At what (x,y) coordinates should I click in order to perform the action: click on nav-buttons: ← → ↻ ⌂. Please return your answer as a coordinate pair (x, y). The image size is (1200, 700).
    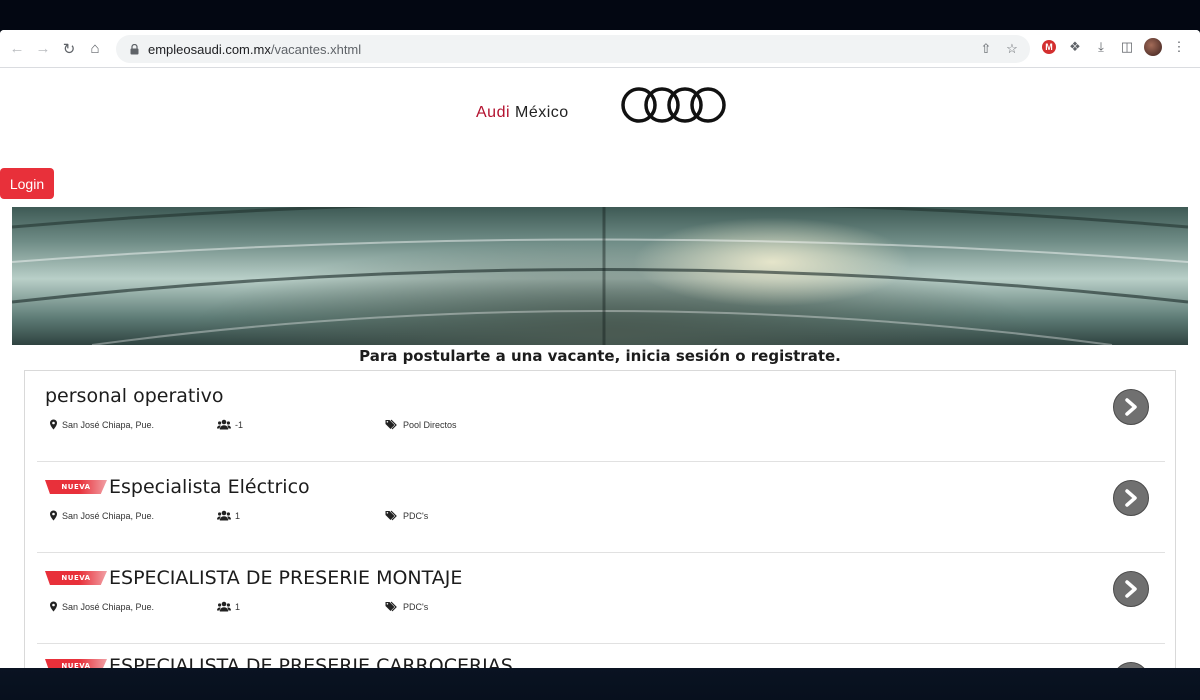
    Looking at the image, I should click on (56, 49).